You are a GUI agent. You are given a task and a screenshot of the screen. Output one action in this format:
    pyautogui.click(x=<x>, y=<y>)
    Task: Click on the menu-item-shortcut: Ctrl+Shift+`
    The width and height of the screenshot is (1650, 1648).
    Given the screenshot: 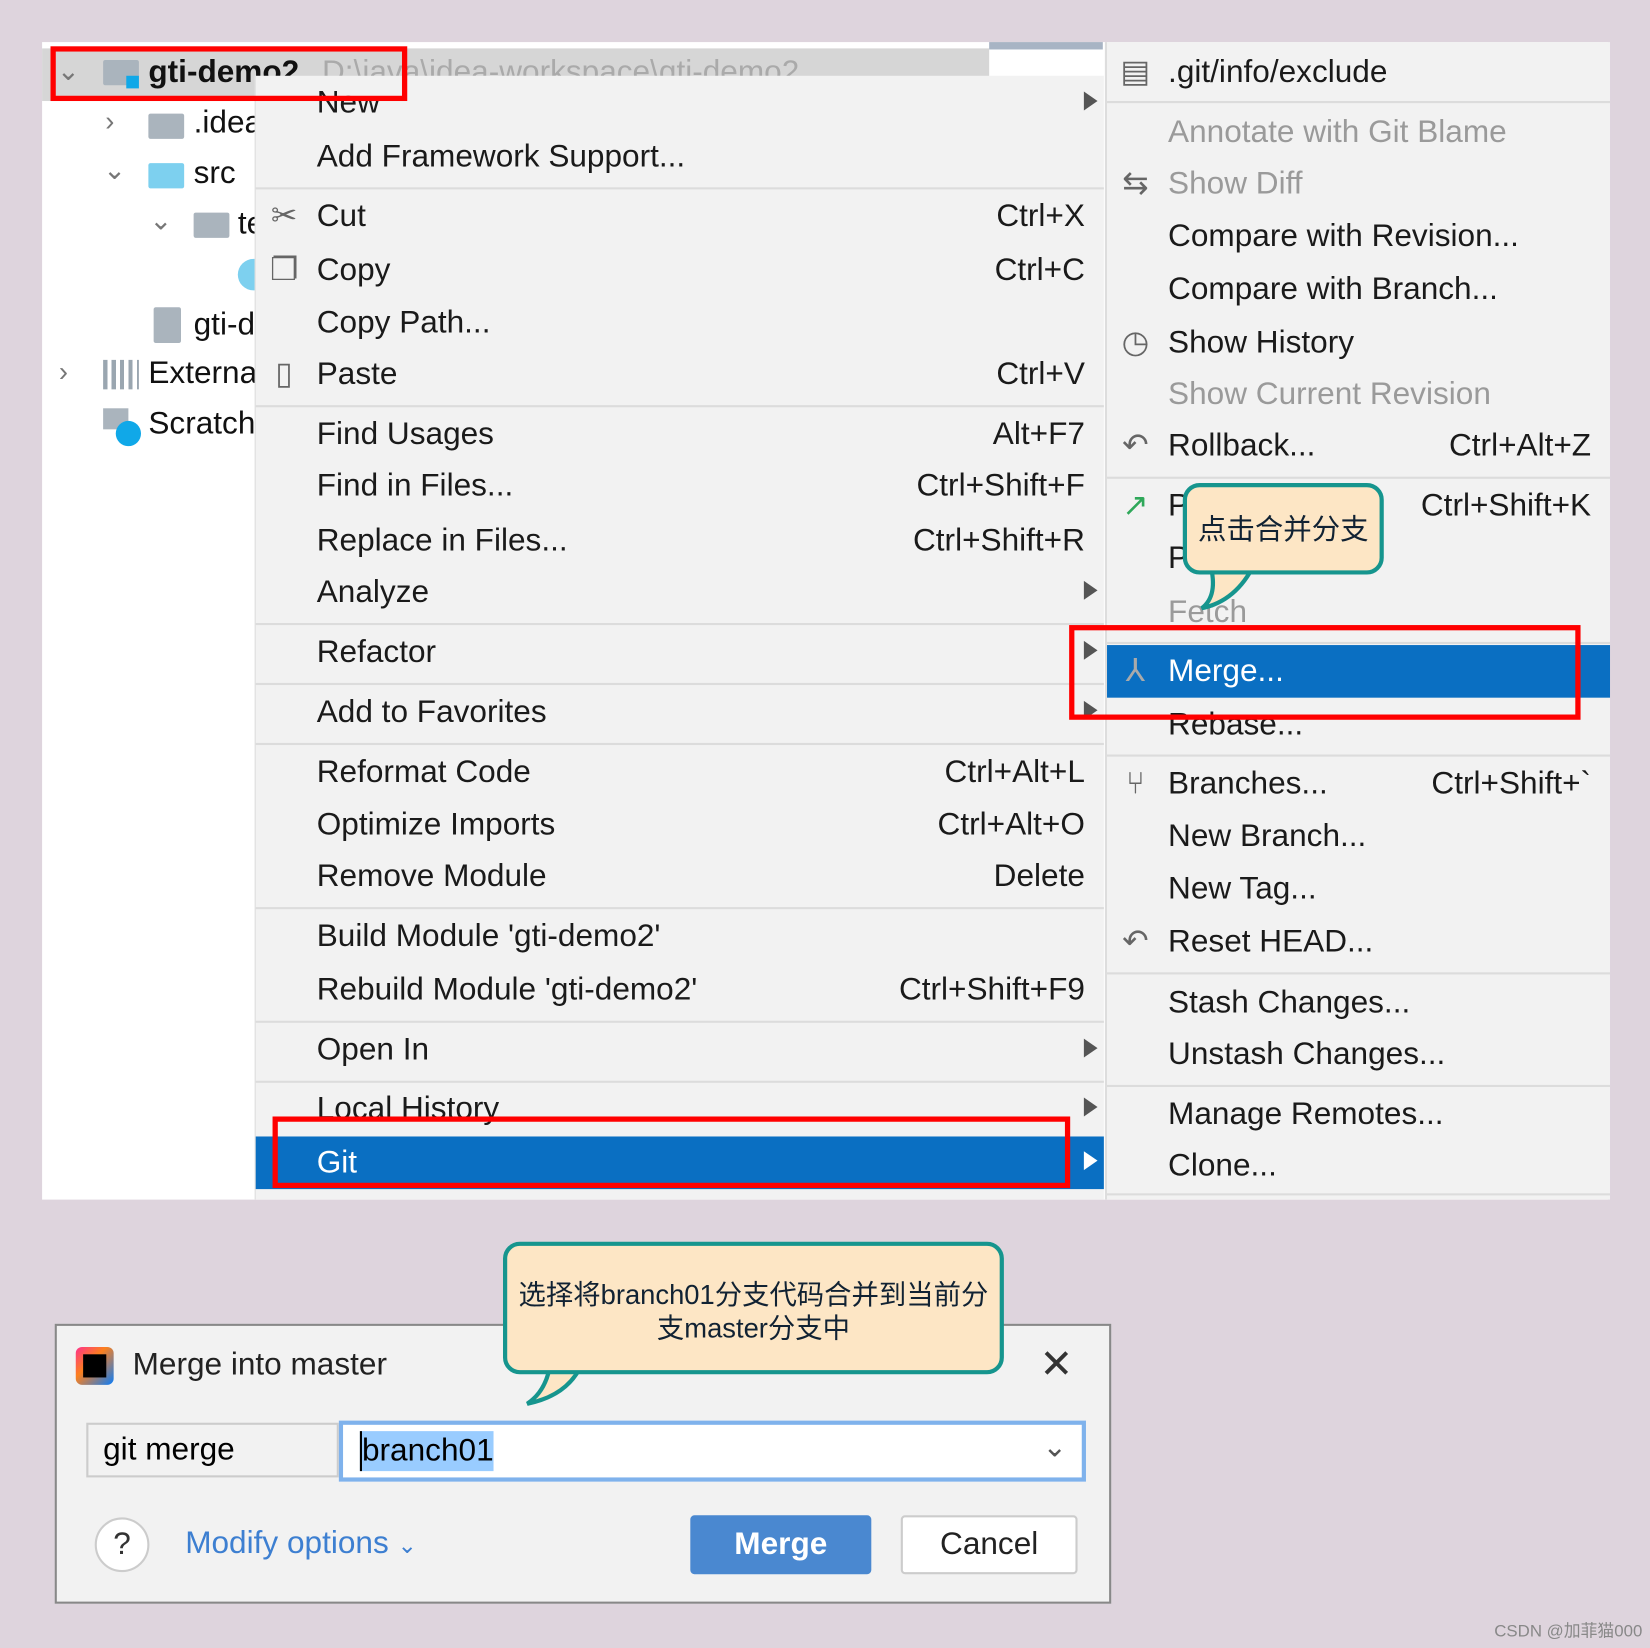 What is the action you would take?
    pyautogui.click(x=1511, y=783)
    